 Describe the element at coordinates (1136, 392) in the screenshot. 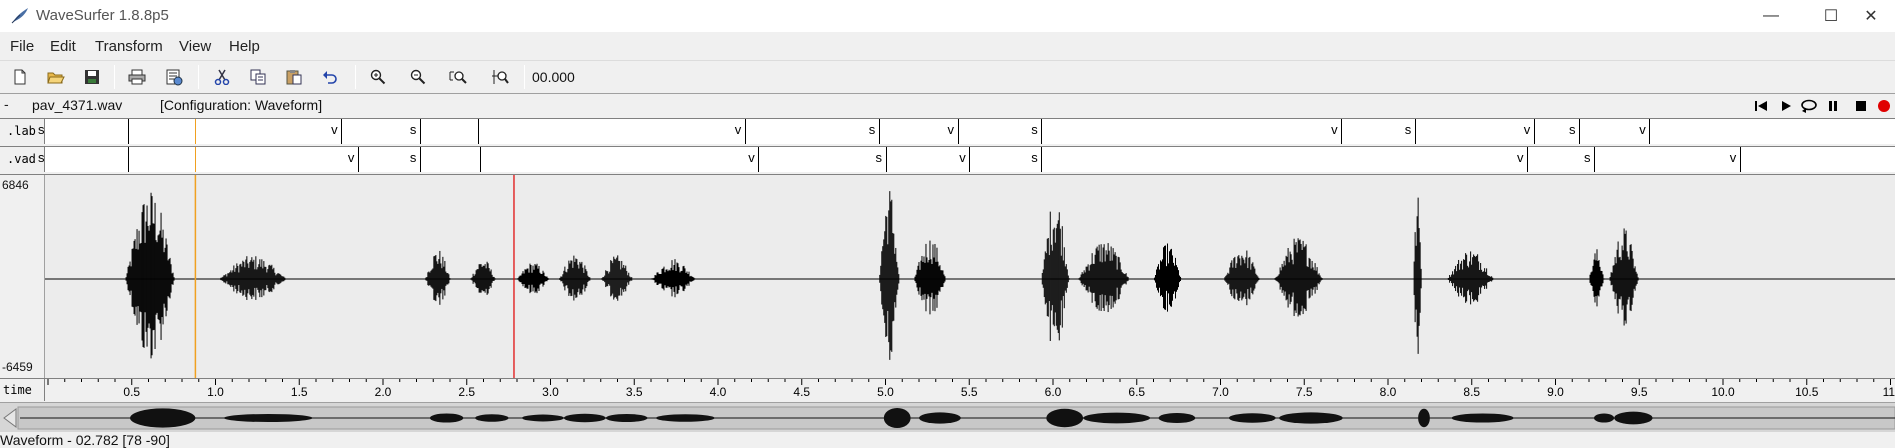

I see `time-tick-label: 6.5` at that location.